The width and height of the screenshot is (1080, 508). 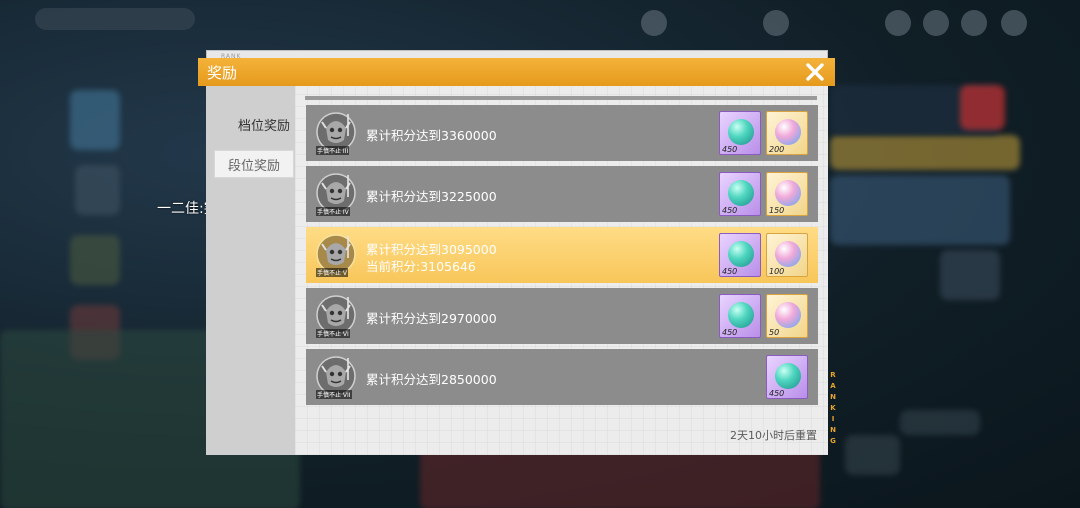 I want to click on tier-goal-text: 累计积分达到3360000, so click(x=431, y=135).